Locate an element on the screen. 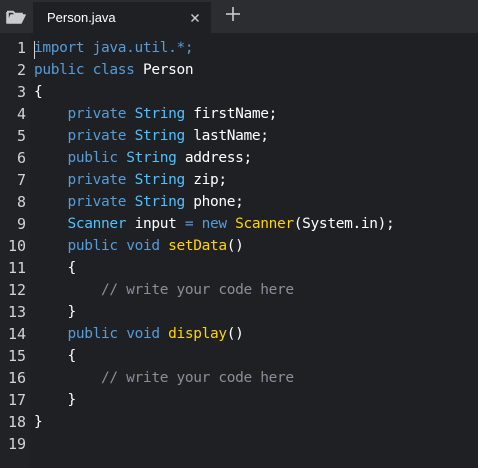 The height and width of the screenshot is (468, 478). line-number: 14 is located at coordinates (16, 334).